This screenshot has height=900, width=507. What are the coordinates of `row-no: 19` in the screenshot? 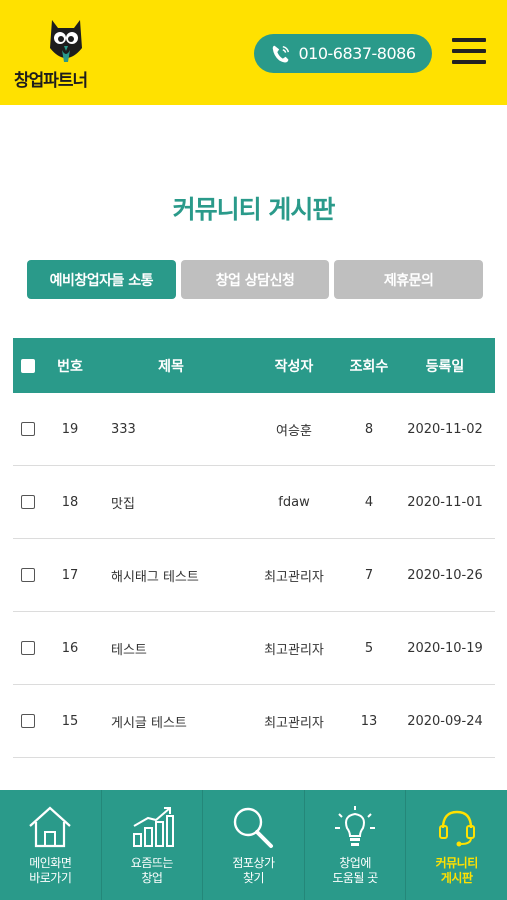 It's located at (70, 429).